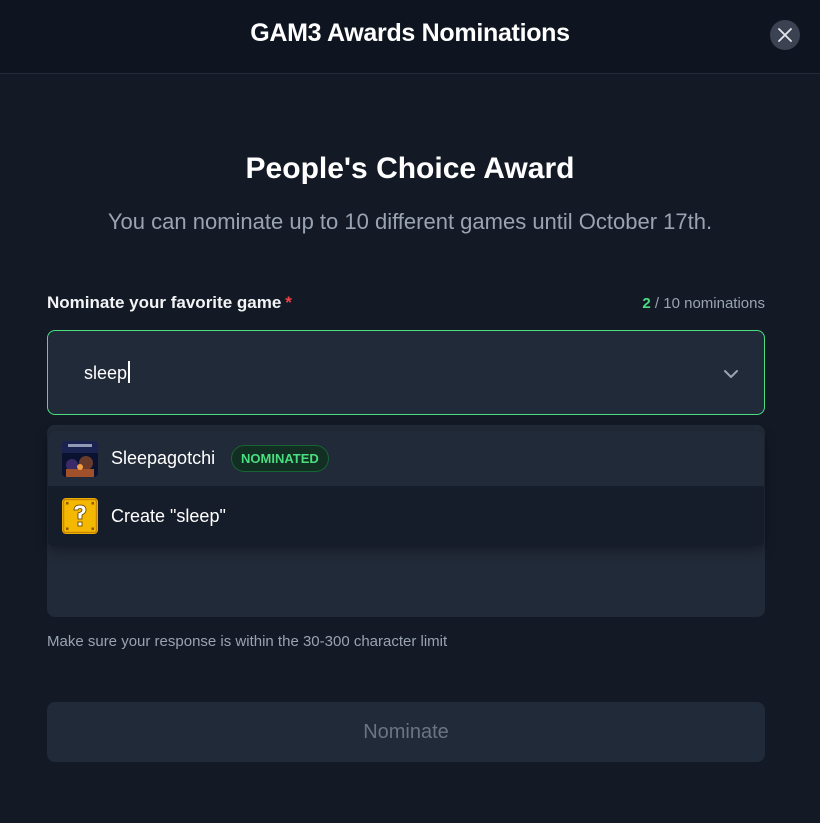 Image resolution: width=820 pixels, height=823 pixels. I want to click on award-title: People's Choice Award, so click(410, 168).